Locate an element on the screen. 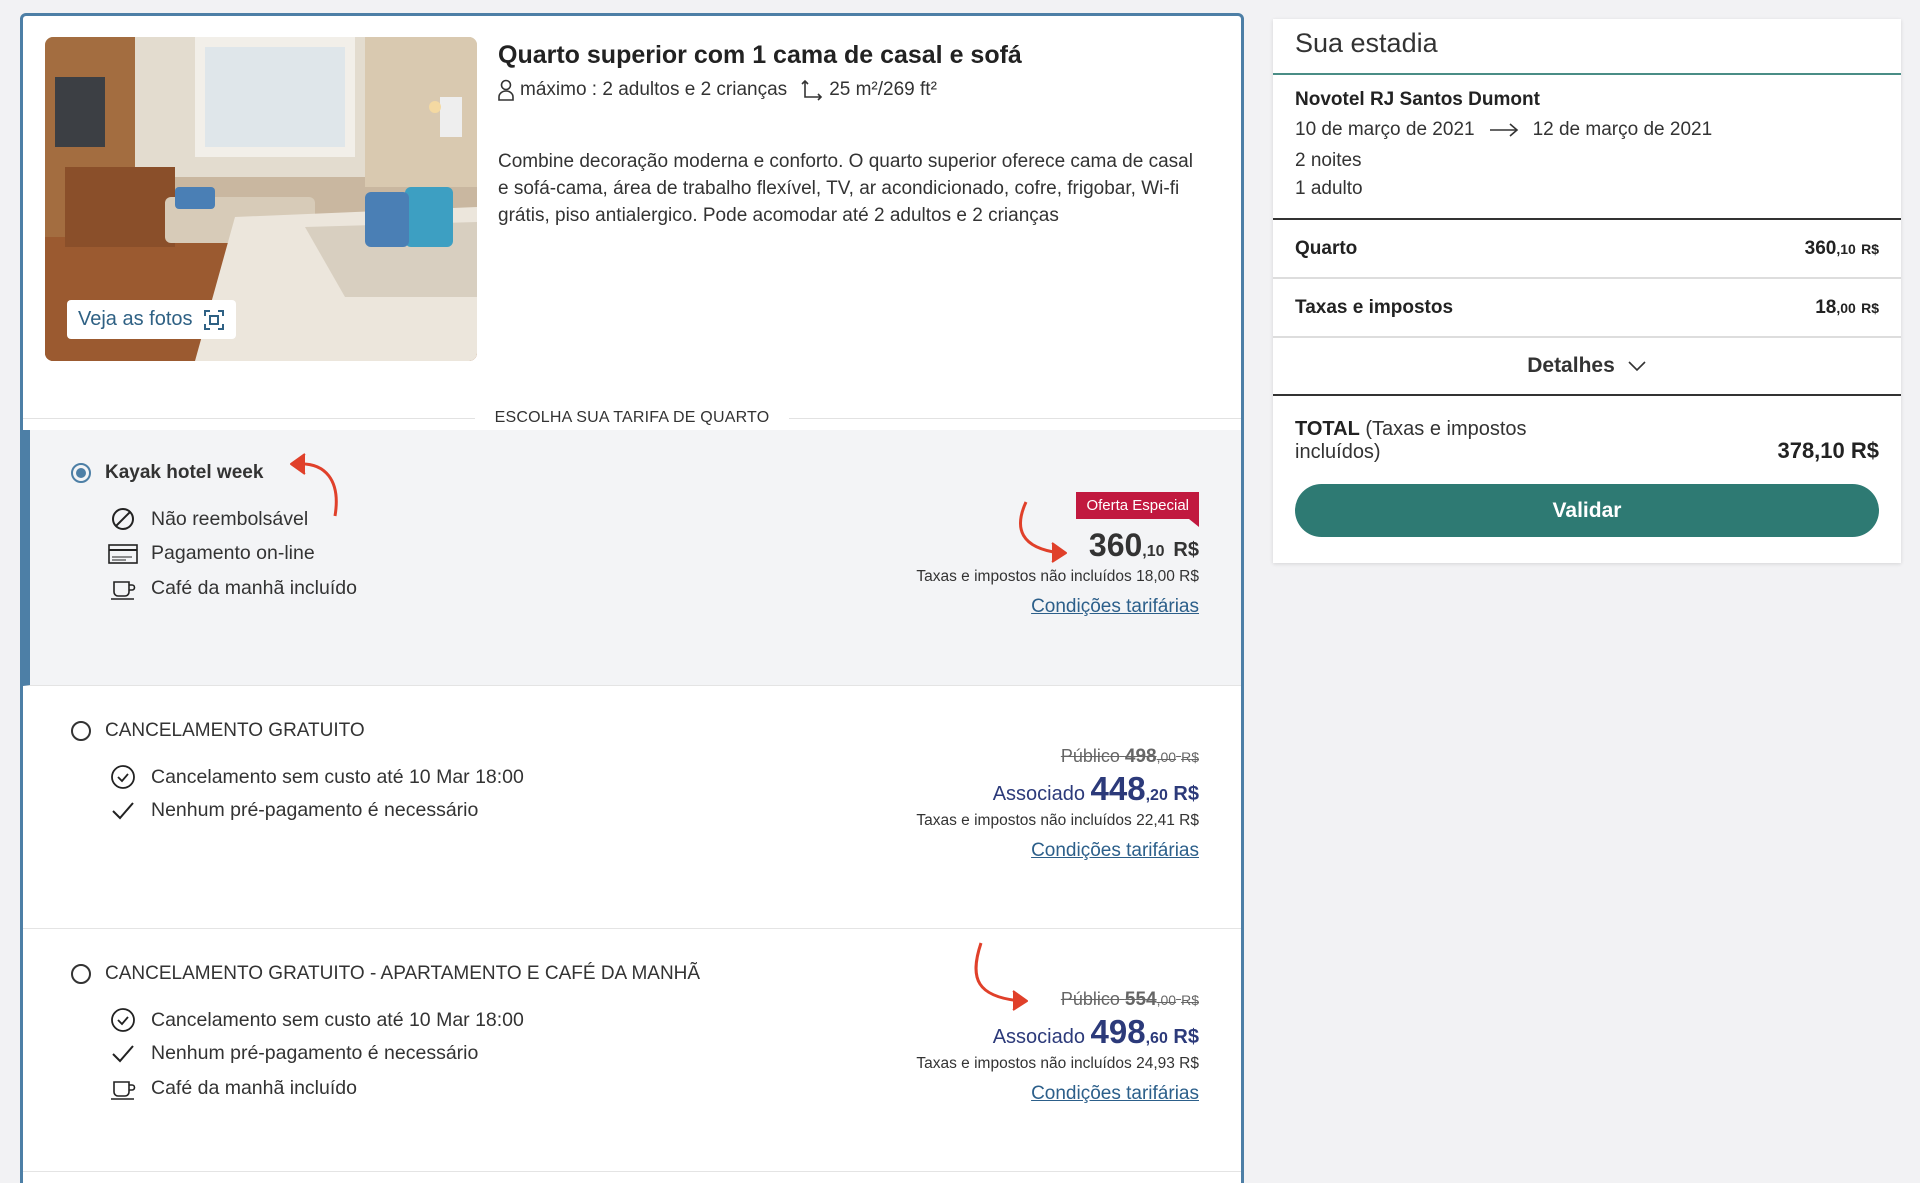 The width and height of the screenshot is (1920, 1183). credit-card-icon is located at coordinates (123, 553).